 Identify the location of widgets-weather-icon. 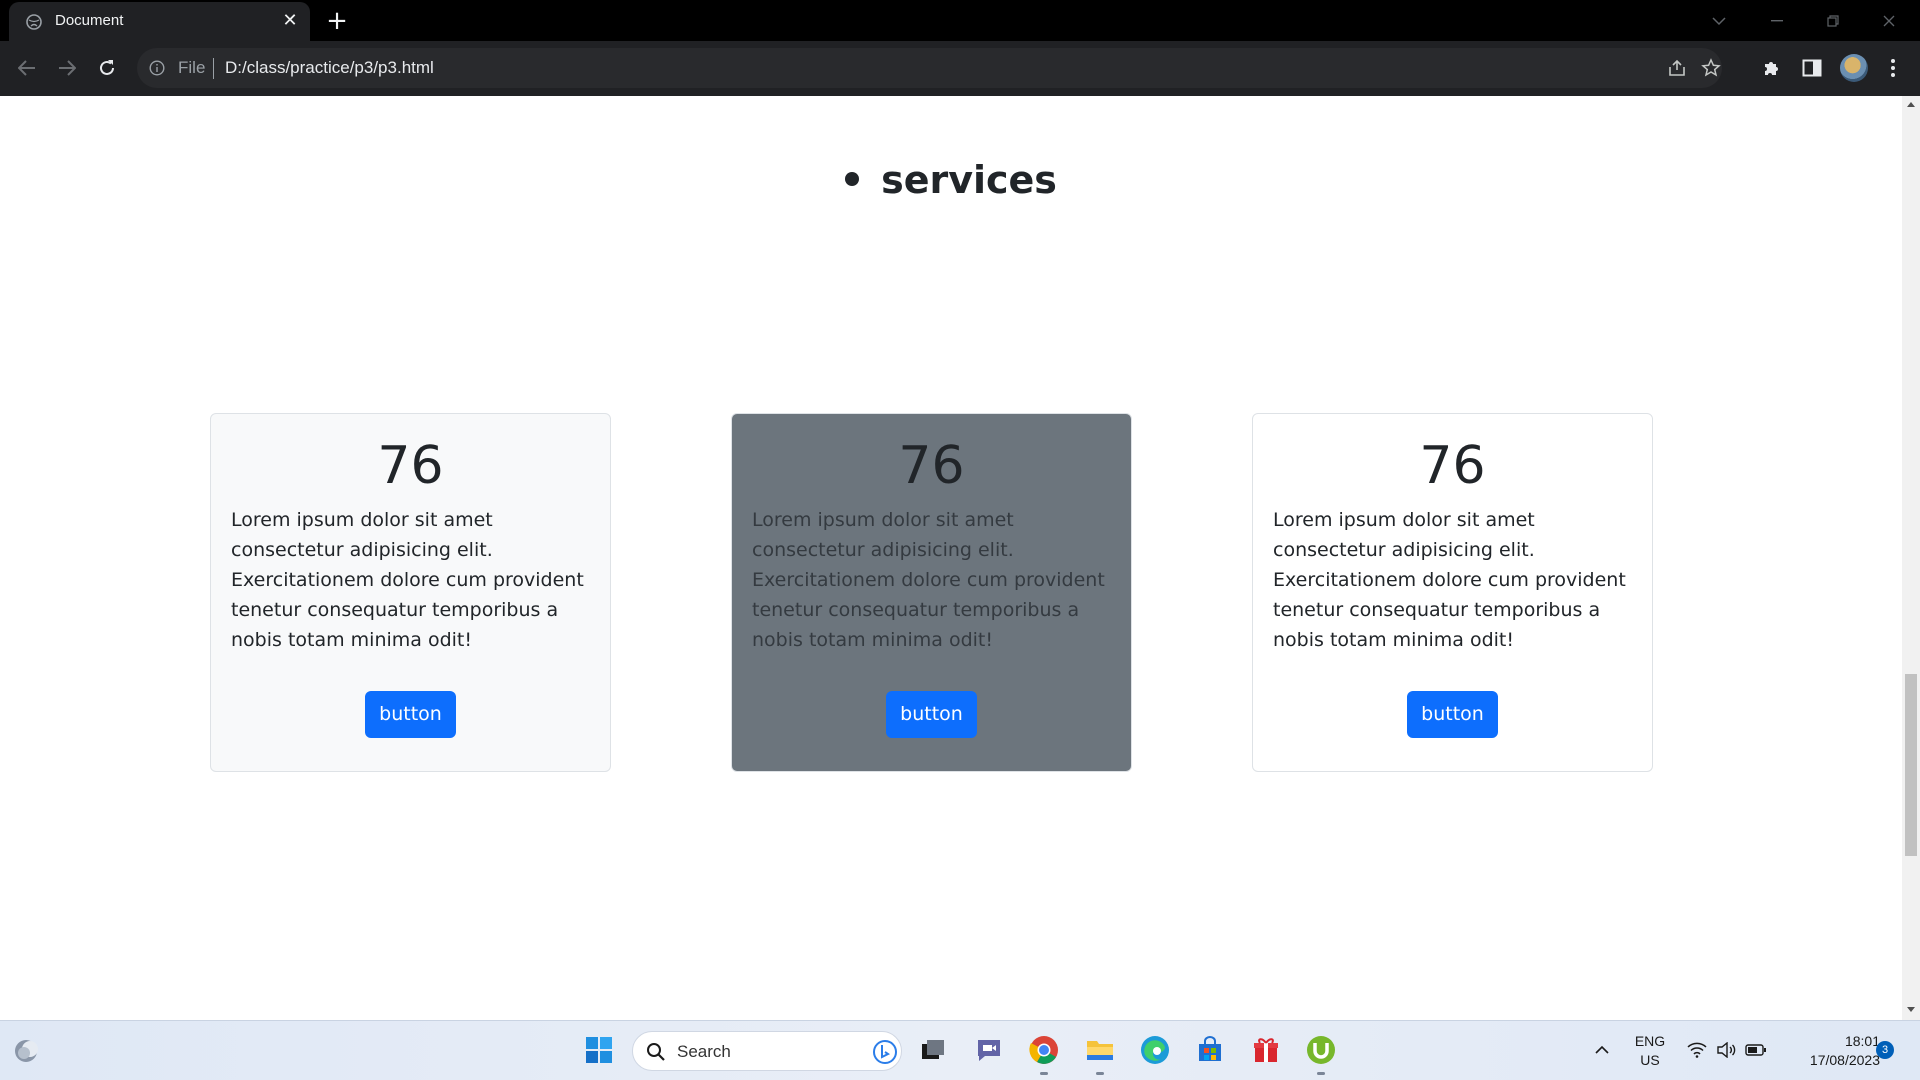
(27, 1050).